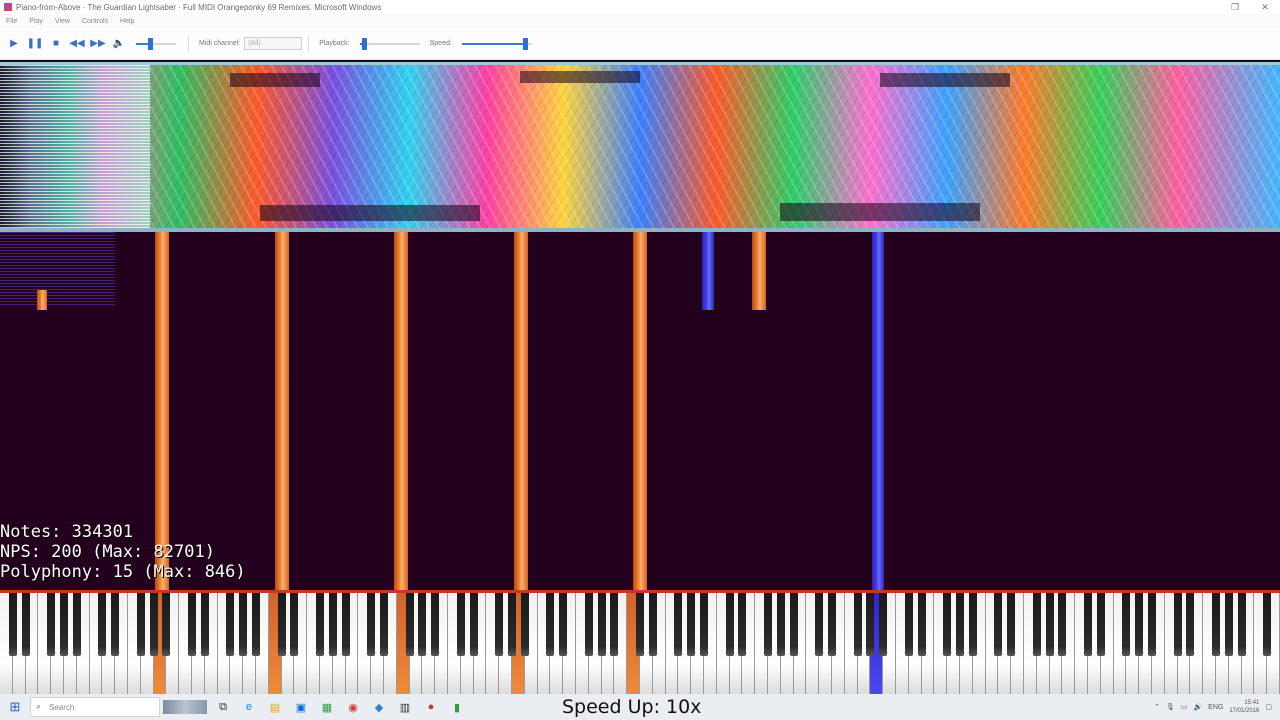 The height and width of the screenshot is (720, 1280). I want to click on search-input: ⌕ Search, so click(95, 707).